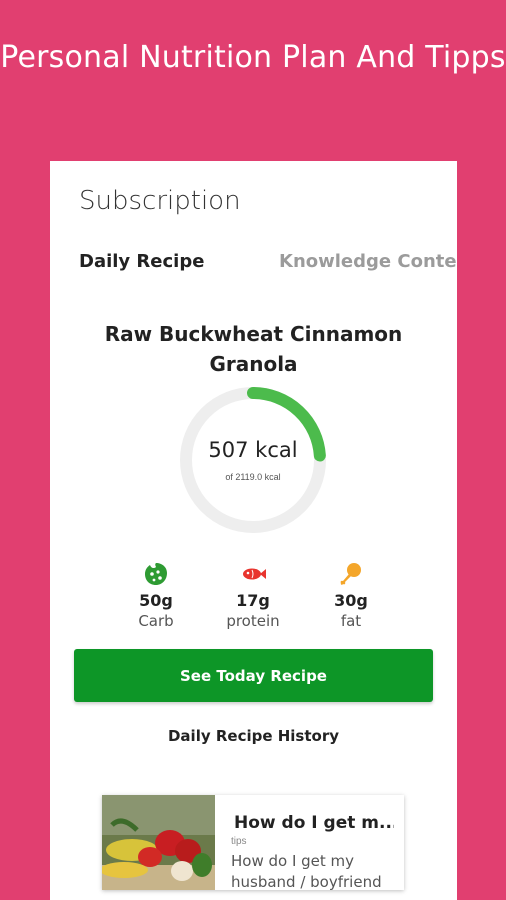 Image resolution: width=506 pixels, height=900 pixels. I want to click on macro-protein-value: 17g, so click(253, 600).